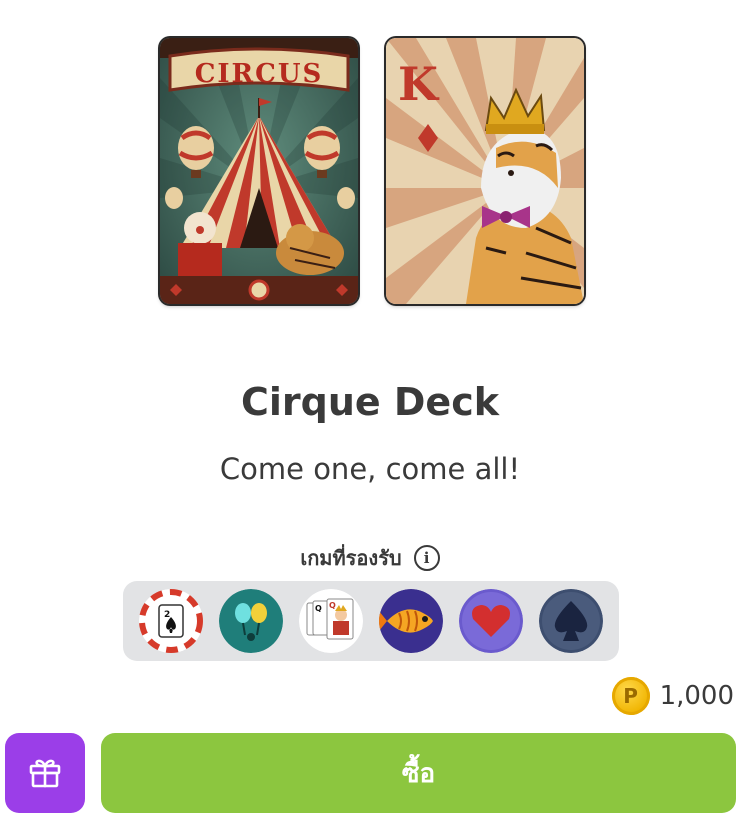 The image size is (740, 819). I want to click on deck-subtitle: Come one, come all!, so click(370, 469).